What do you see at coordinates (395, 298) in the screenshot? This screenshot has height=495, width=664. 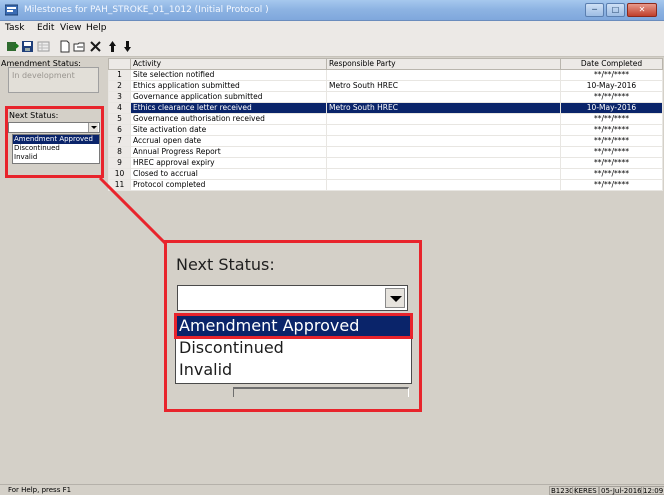 I see `zoom-chevron-down-icon` at bounding box center [395, 298].